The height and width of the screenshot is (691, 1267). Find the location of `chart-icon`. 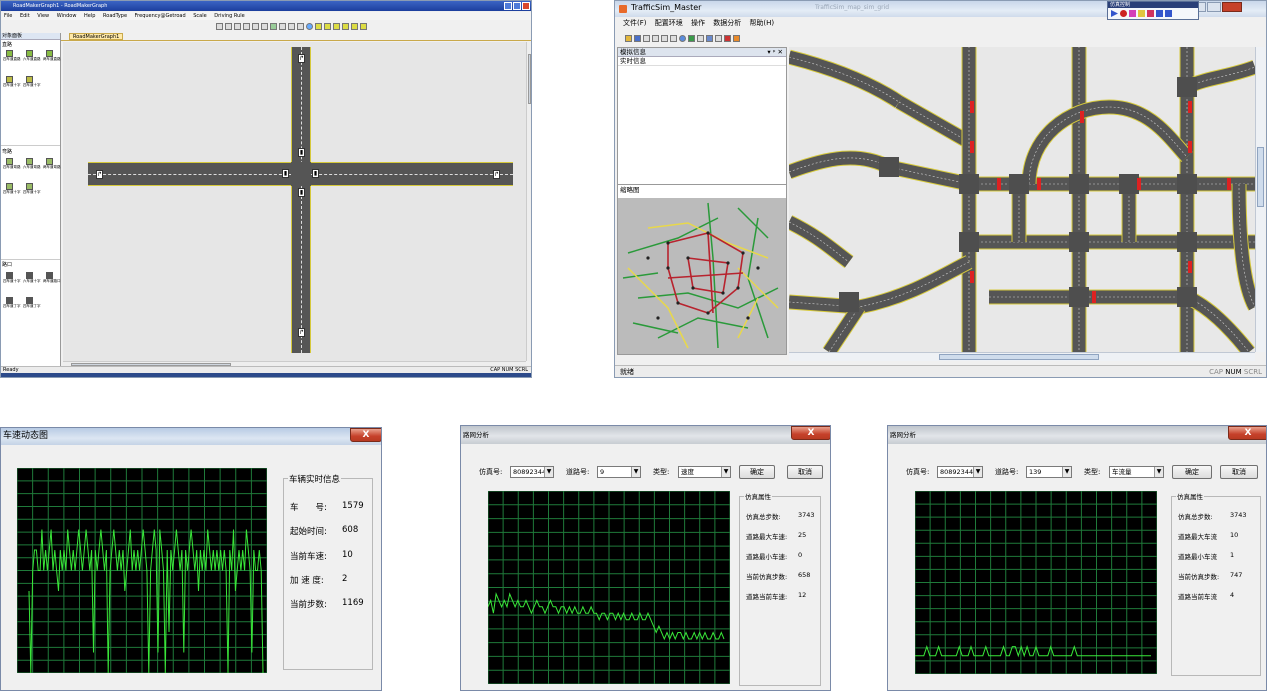

chart-icon is located at coordinates (709, 38).